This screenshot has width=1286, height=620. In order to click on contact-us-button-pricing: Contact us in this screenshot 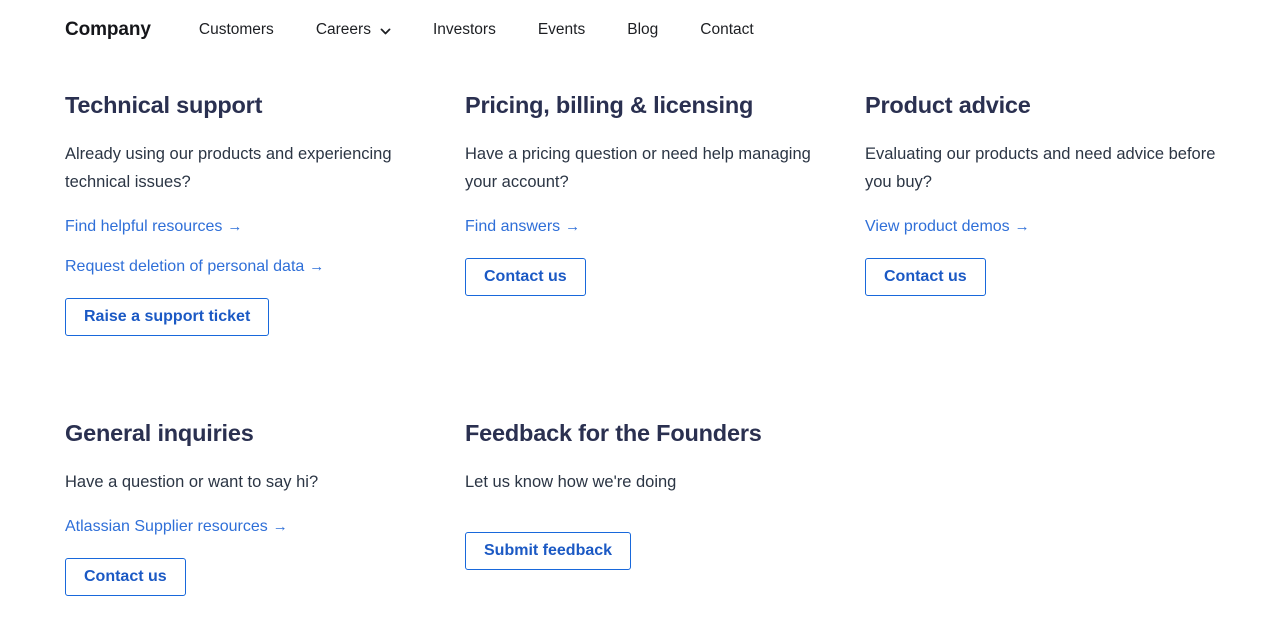, I will do `click(525, 277)`.